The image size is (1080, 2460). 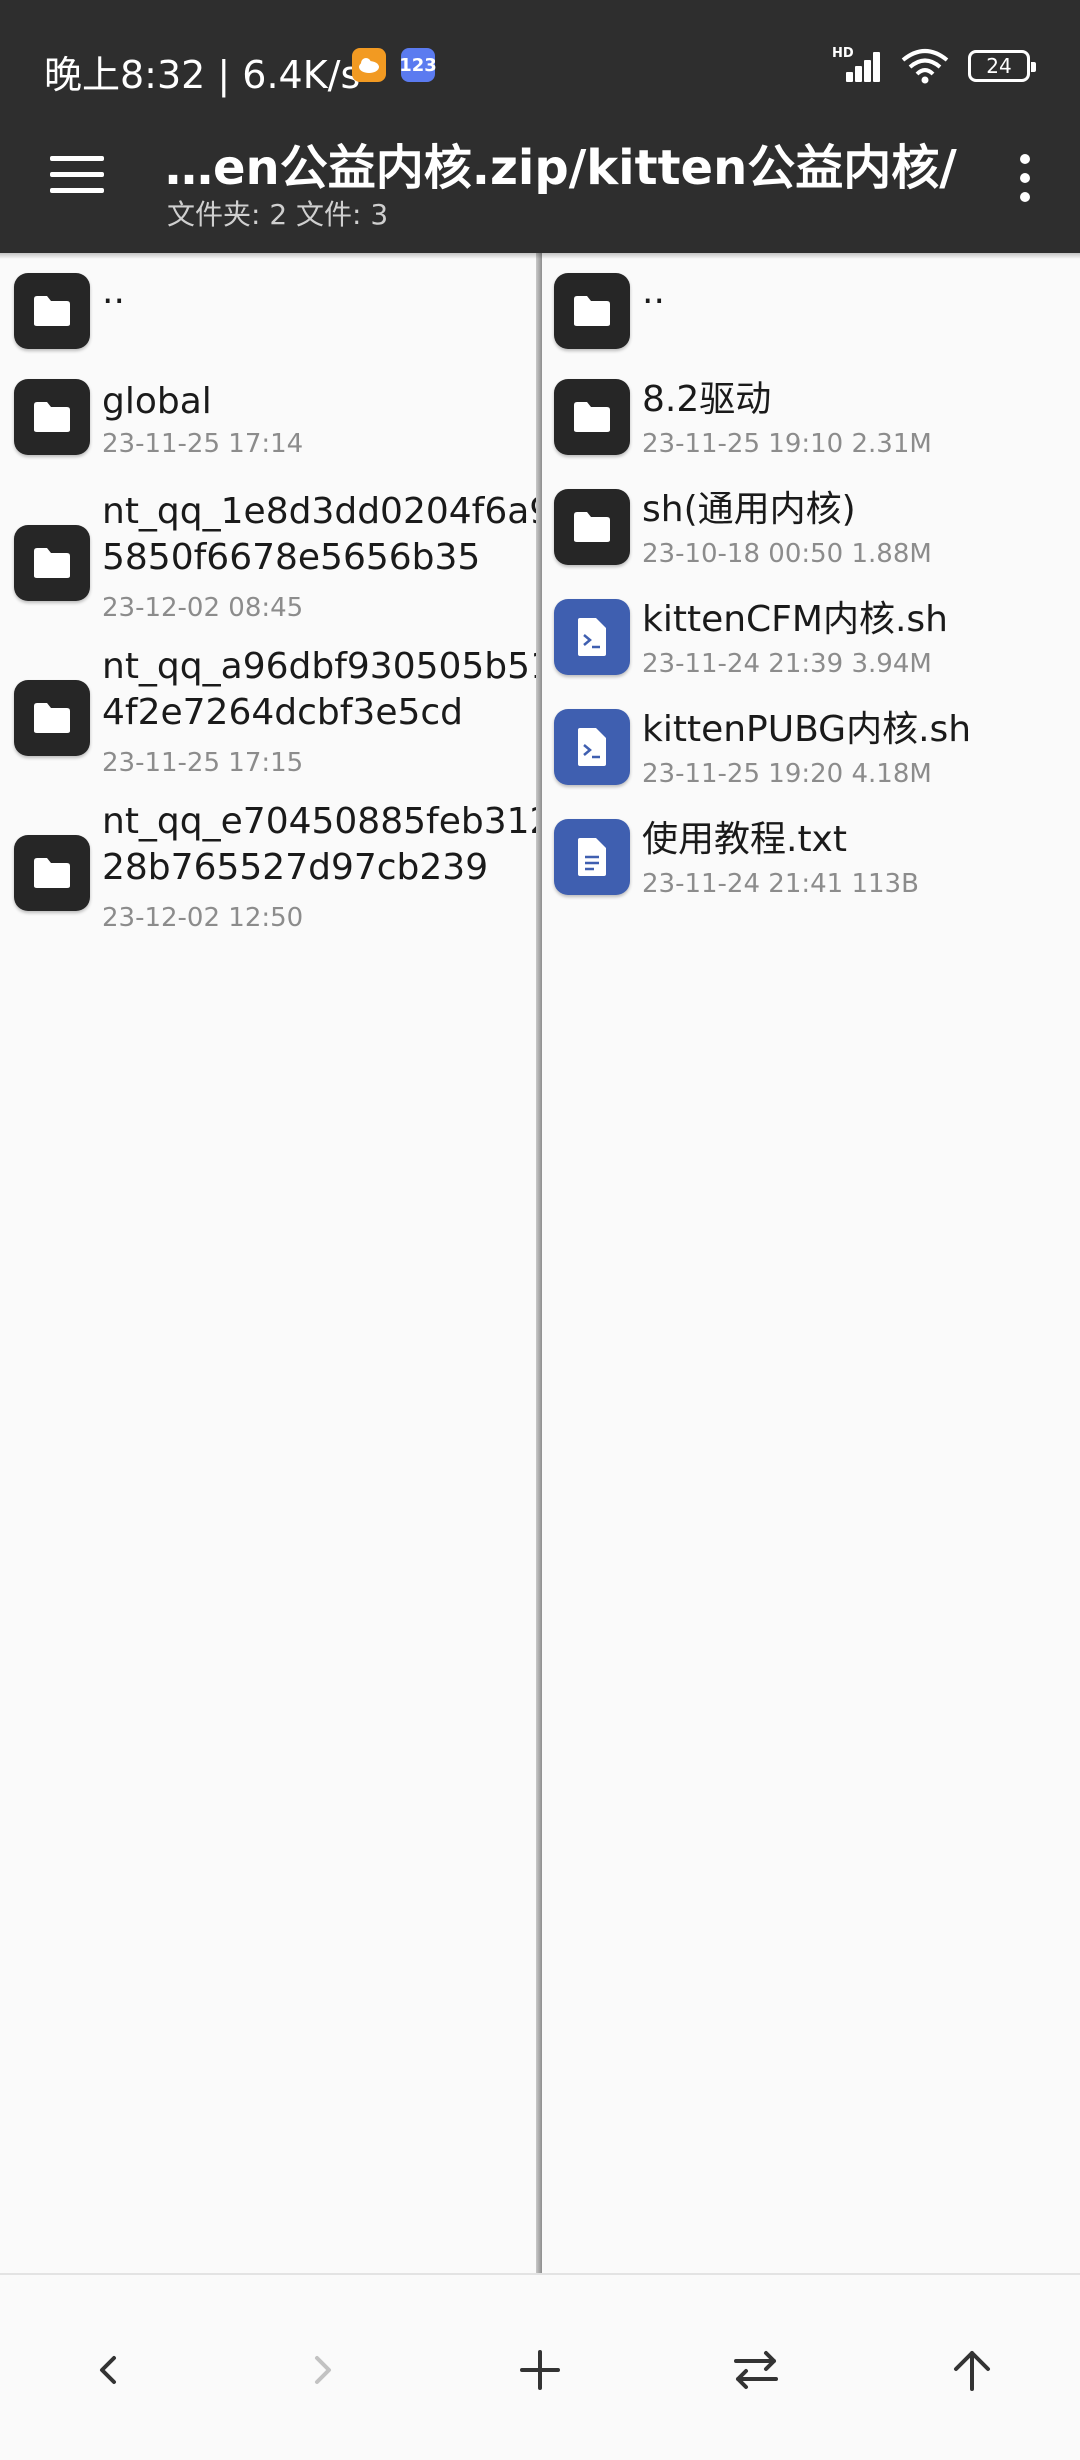 What do you see at coordinates (540, 65) in the screenshot?
I see `status-bar: 晚上8:32 | 6.4K/s 123 HD 24` at bounding box center [540, 65].